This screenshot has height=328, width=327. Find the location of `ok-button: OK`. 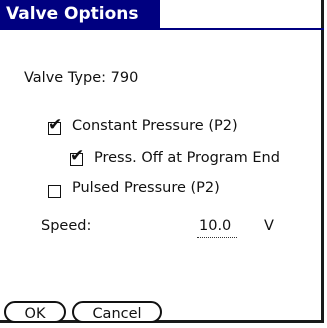

ok-button: OK is located at coordinates (35, 312).